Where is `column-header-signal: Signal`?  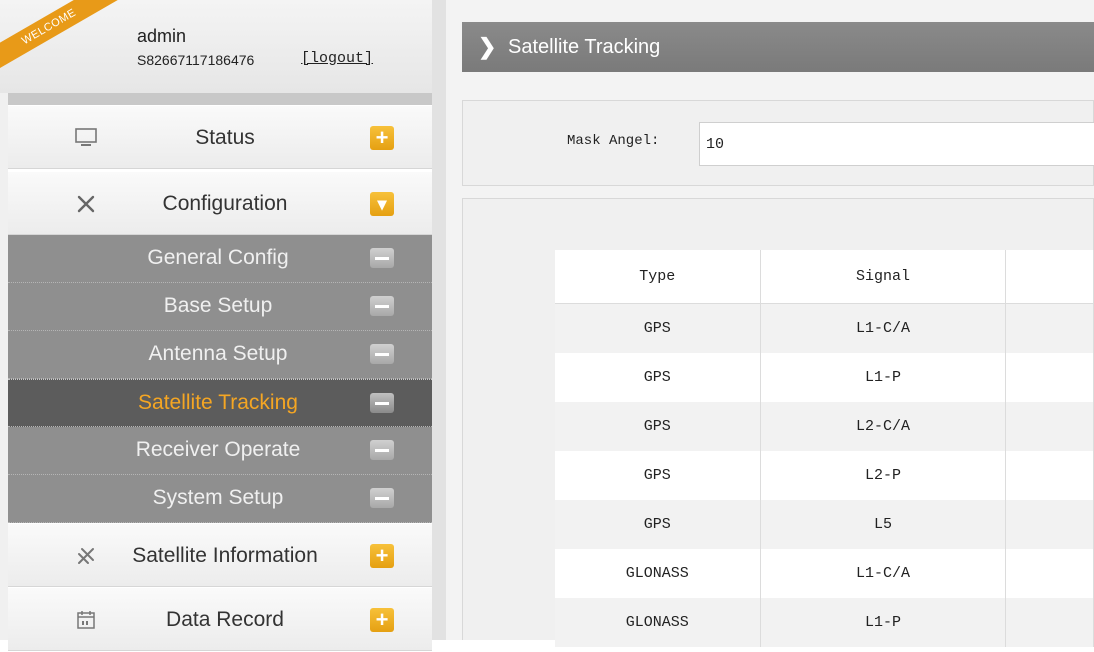 column-header-signal: Signal is located at coordinates (883, 277).